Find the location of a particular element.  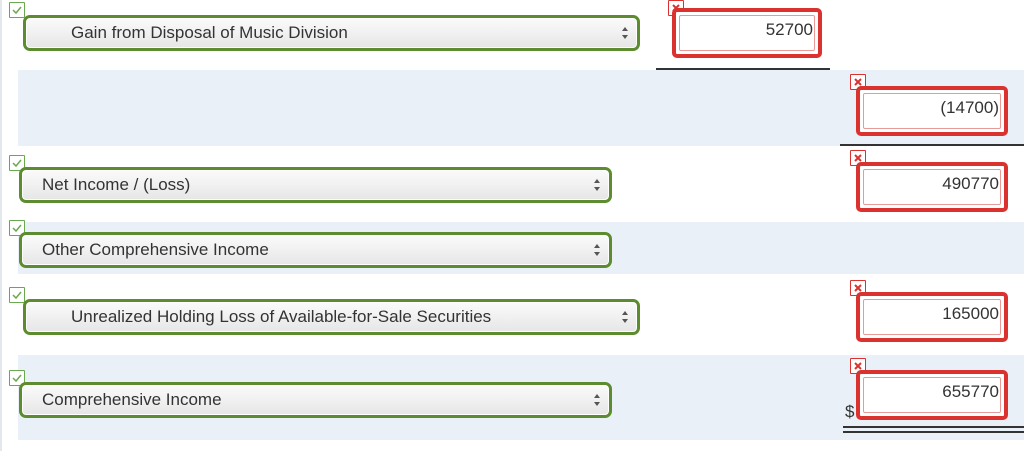

row5-amount-value: 165000 is located at coordinates (970, 313).